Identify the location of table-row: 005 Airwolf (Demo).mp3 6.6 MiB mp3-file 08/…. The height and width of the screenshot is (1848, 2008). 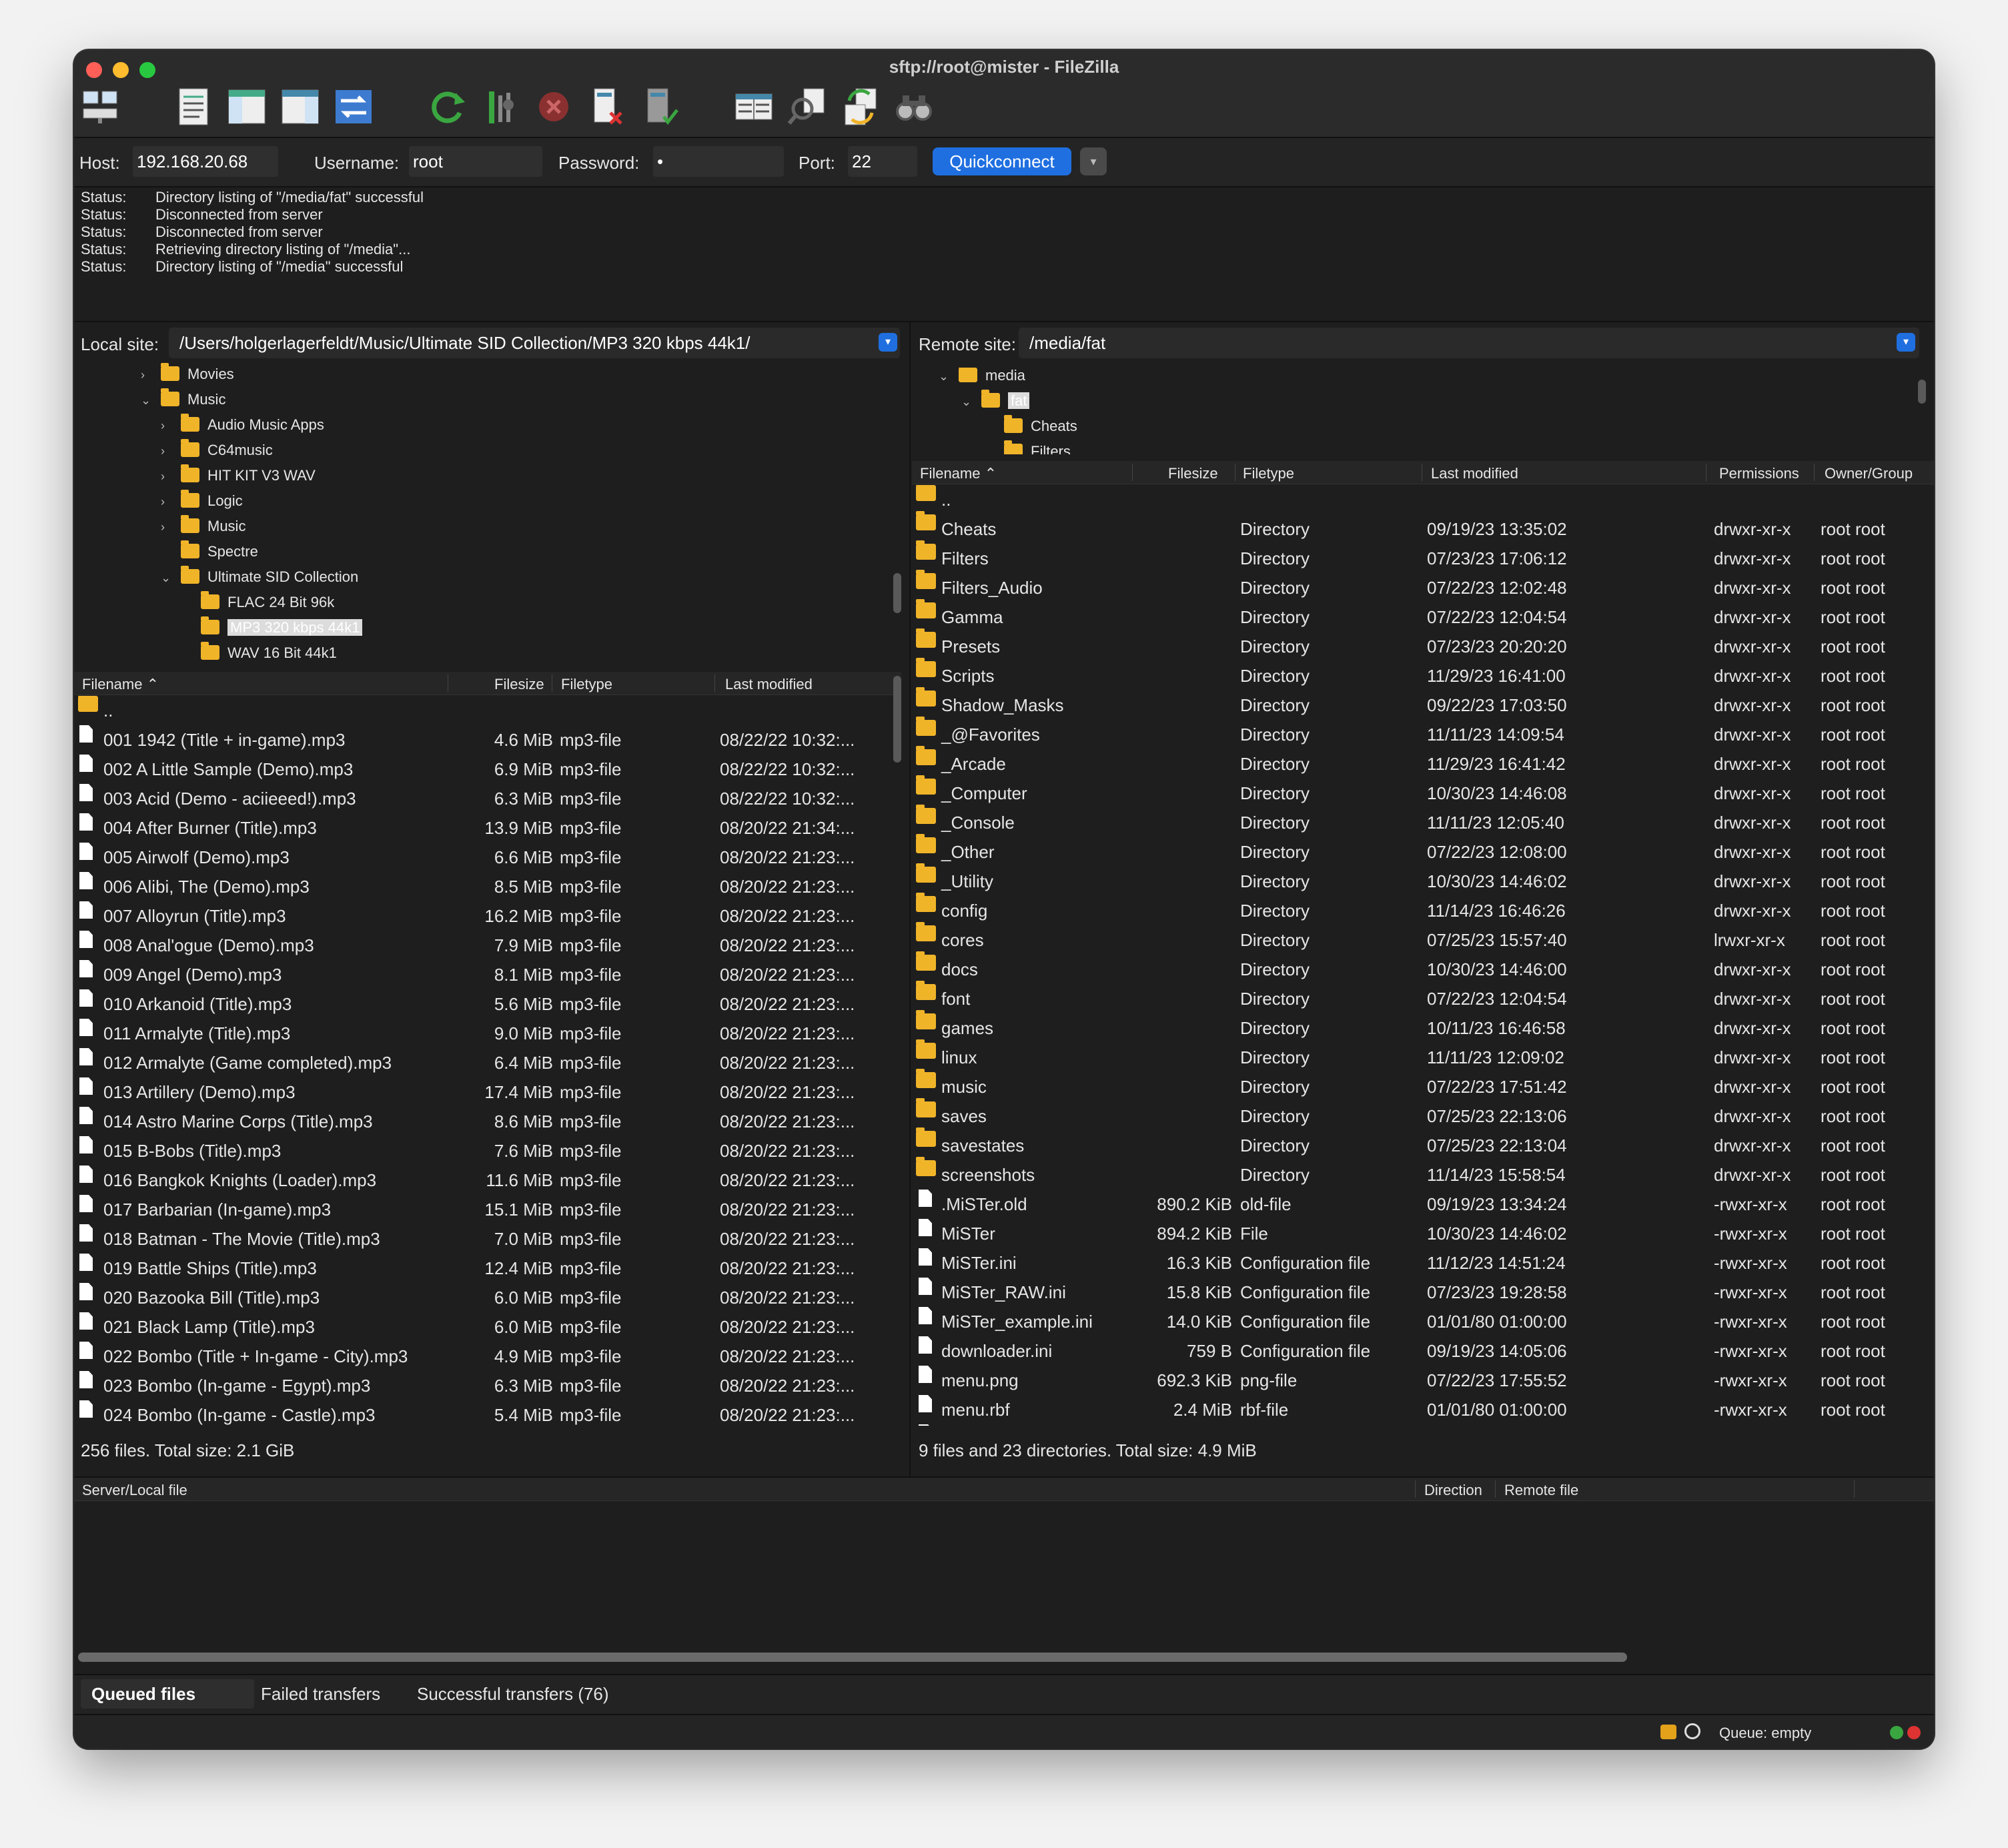
(484, 858).